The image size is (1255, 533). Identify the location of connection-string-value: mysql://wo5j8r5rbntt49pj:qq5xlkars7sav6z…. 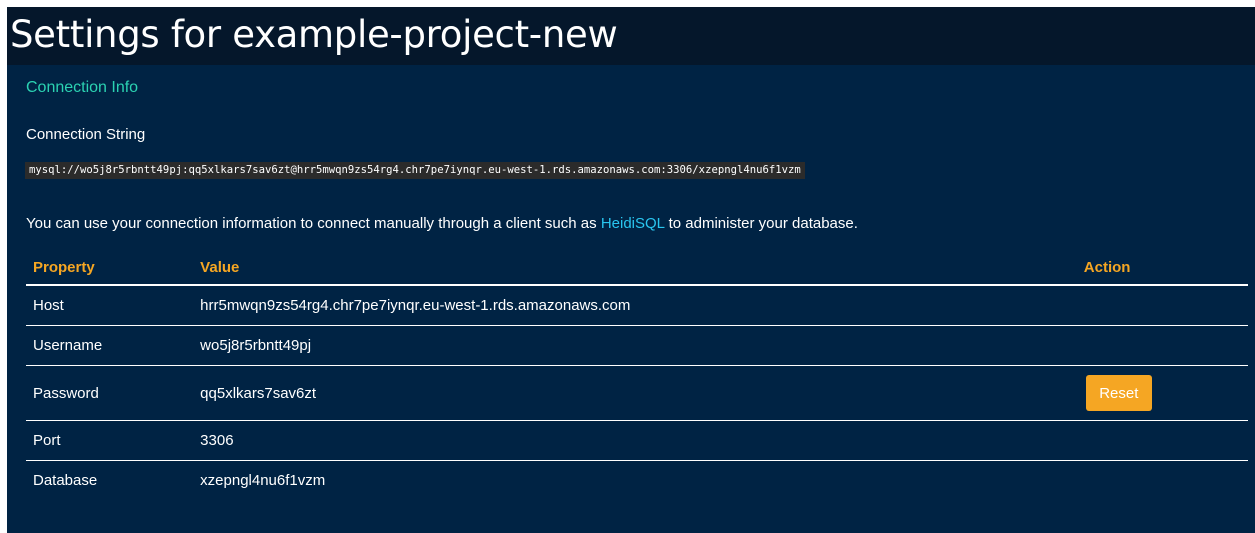
(415, 170).